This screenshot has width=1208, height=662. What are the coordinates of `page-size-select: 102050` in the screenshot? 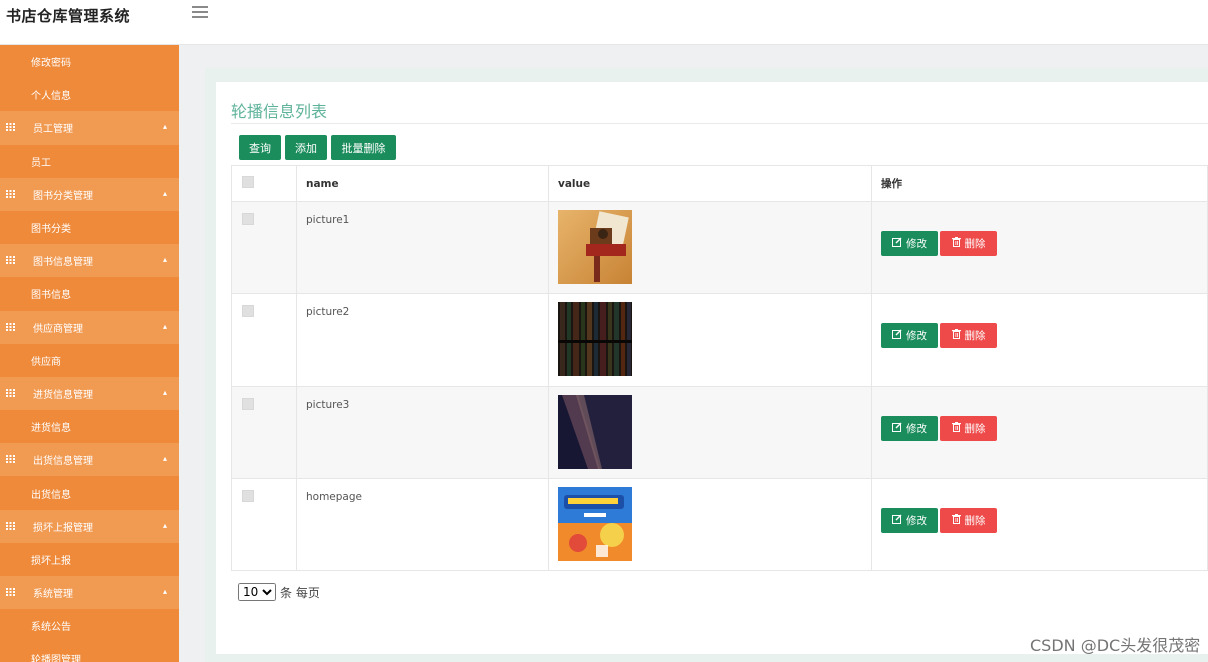 It's located at (257, 592).